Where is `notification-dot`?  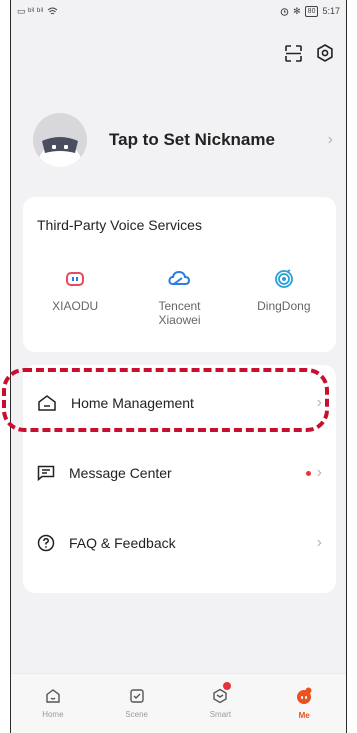 notification-dot is located at coordinates (308, 473).